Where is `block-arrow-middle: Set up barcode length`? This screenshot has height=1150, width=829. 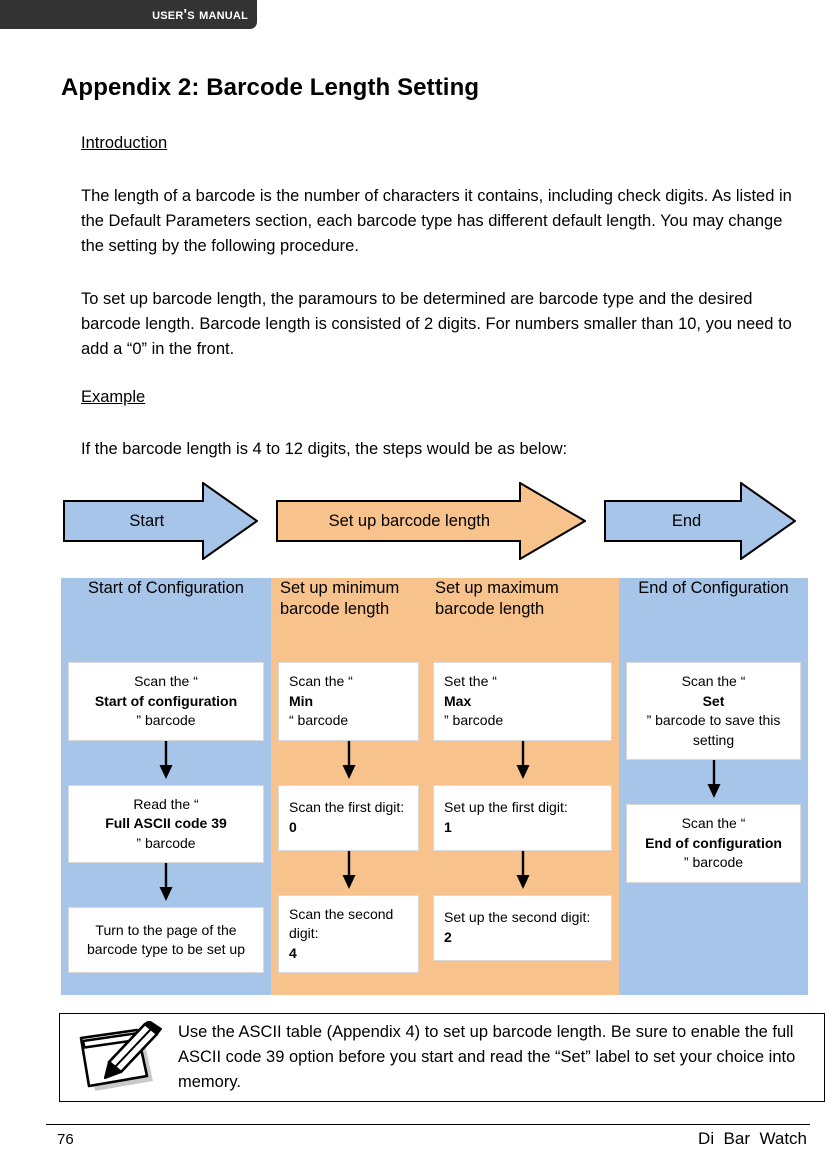
block-arrow-middle: Set up barcode length is located at coordinates (431, 521).